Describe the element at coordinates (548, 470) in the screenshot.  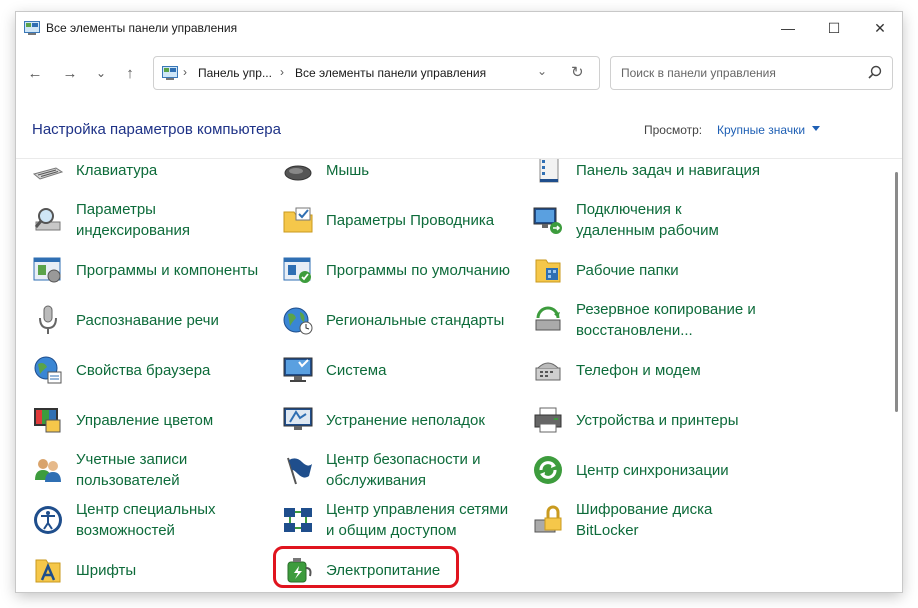
I see `sync-center-icon` at that location.